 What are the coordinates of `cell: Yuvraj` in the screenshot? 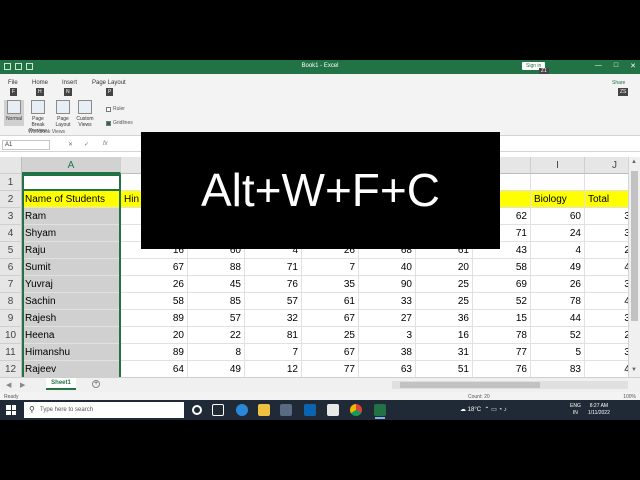 It's located at (71, 284).